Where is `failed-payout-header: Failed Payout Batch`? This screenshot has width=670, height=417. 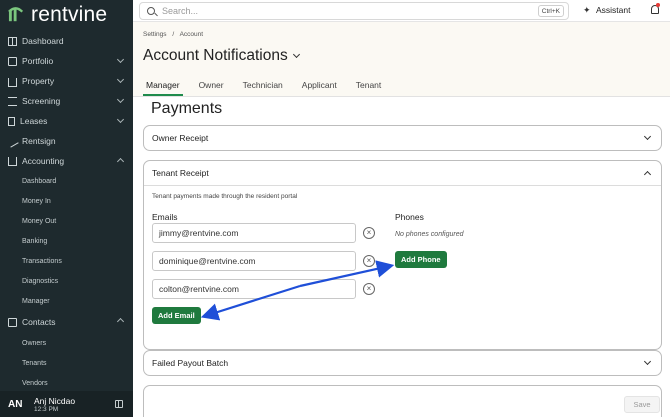 failed-payout-header: Failed Payout Batch is located at coordinates (402, 363).